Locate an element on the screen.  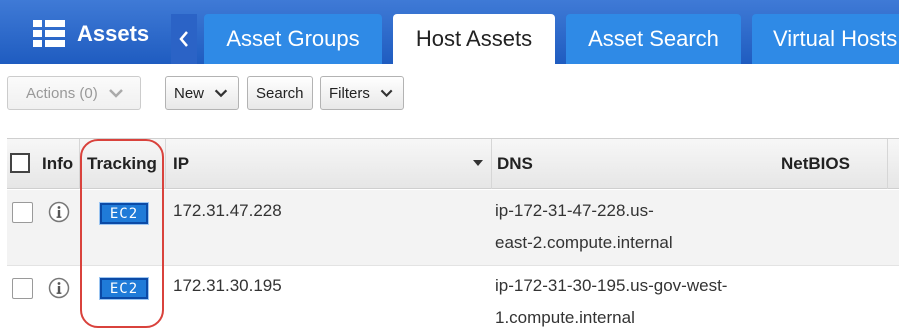
column-label: Info is located at coordinates (58, 163).